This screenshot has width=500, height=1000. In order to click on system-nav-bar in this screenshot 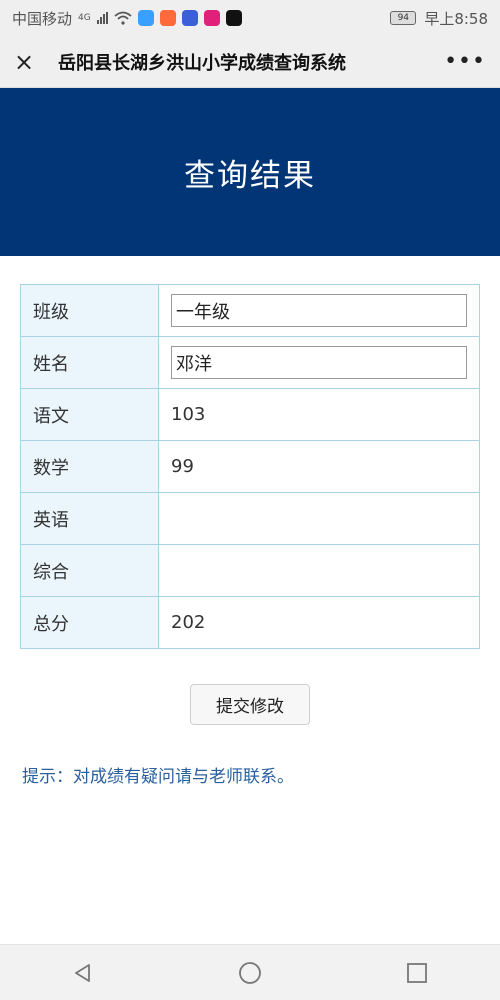, I will do `click(250, 972)`.